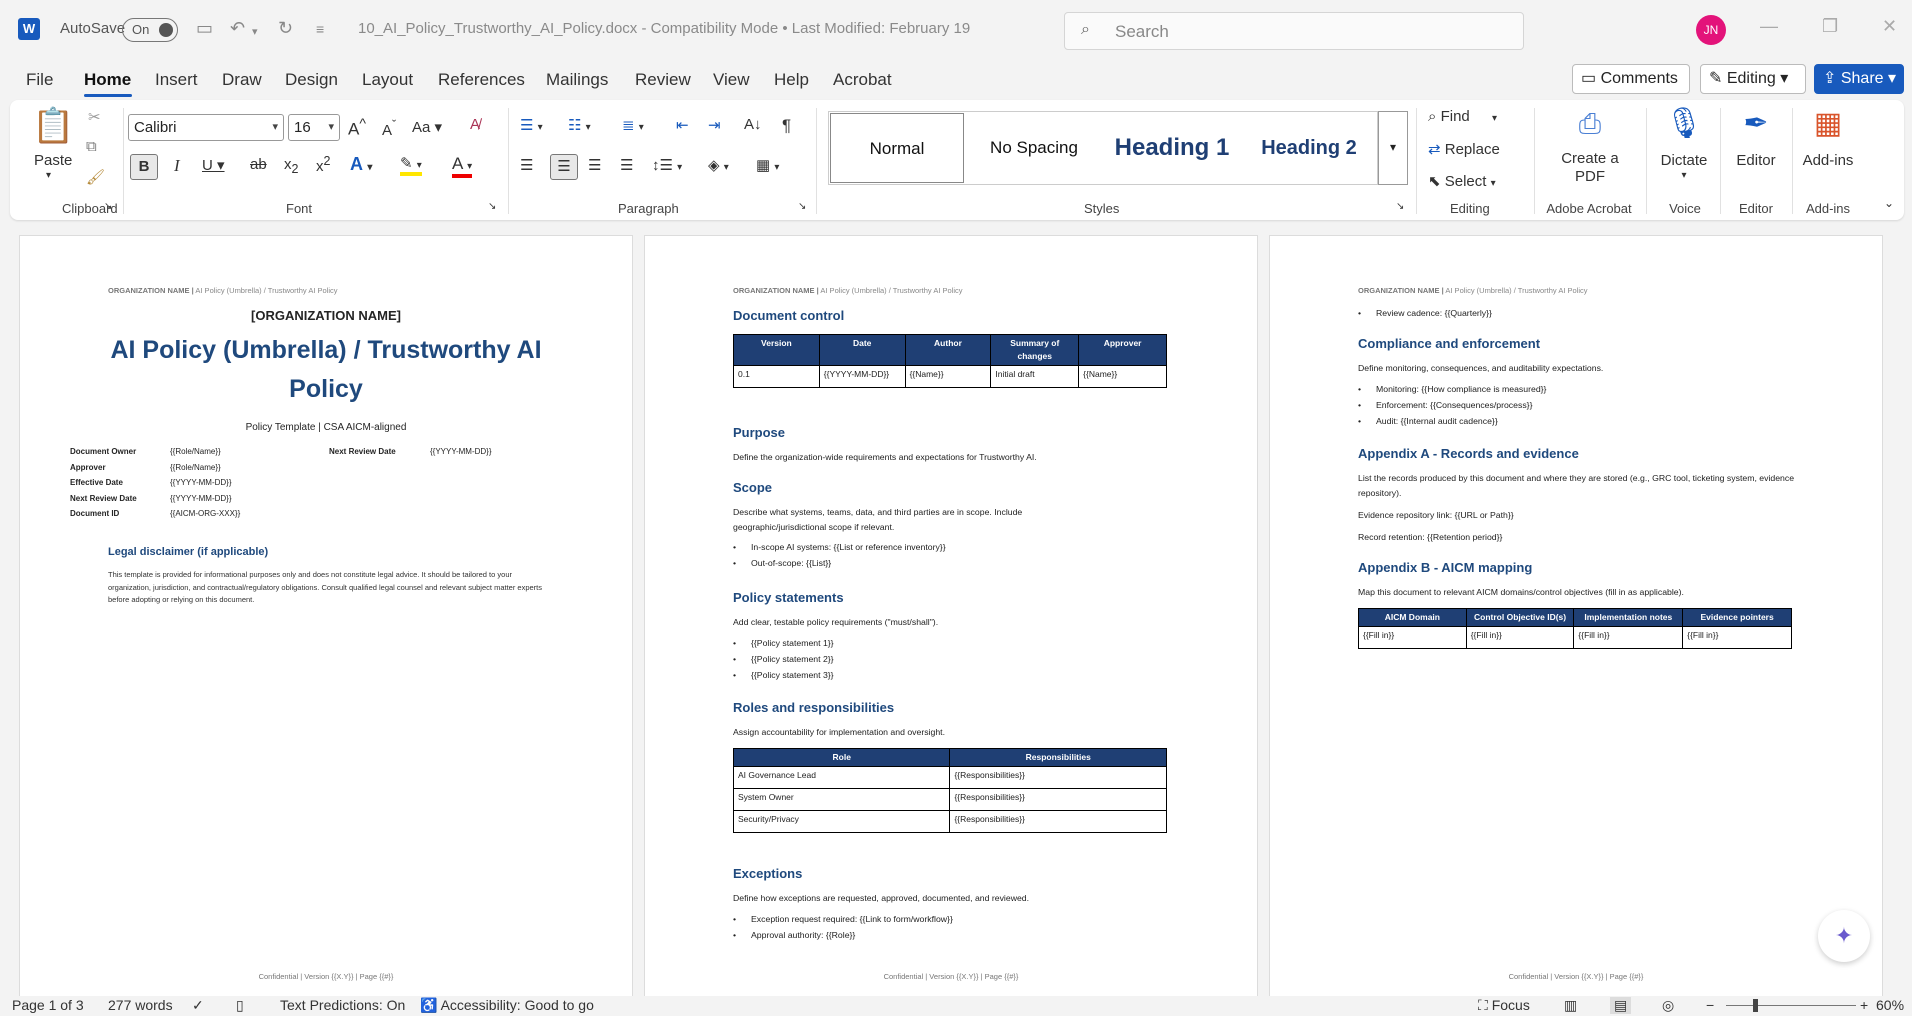 The height and width of the screenshot is (1016, 1912). What do you see at coordinates (1889, 26) in the screenshot?
I see `close-icon: ✕` at bounding box center [1889, 26].